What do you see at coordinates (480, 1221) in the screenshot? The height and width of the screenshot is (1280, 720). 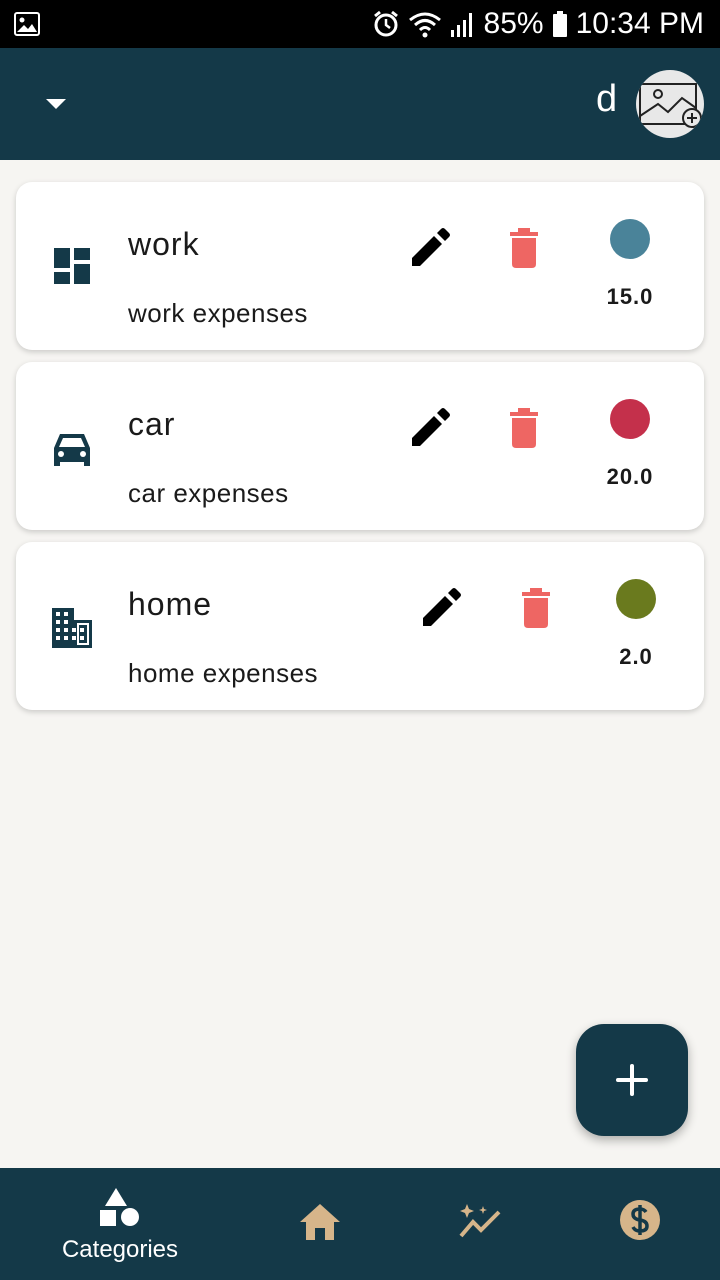 I see `sparkle-chart-icon` at bounding box center [480, 1221].